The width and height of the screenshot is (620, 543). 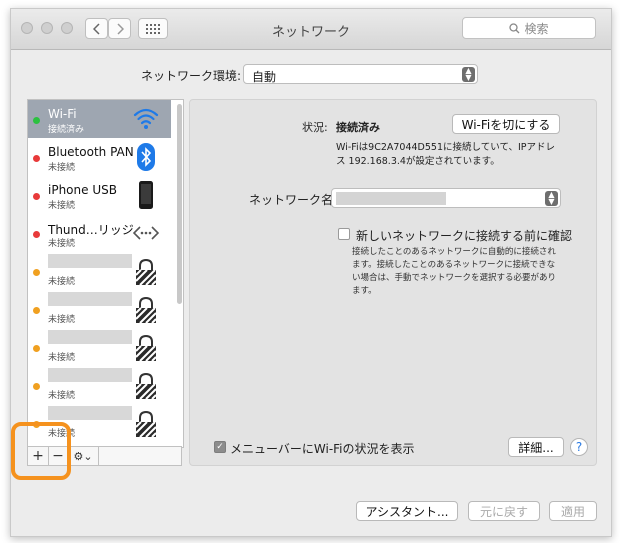 What do you see at coordinates (358, 127) in the screenshot?
I see `status-value: 接続済み` at bounding box center [358, 127].